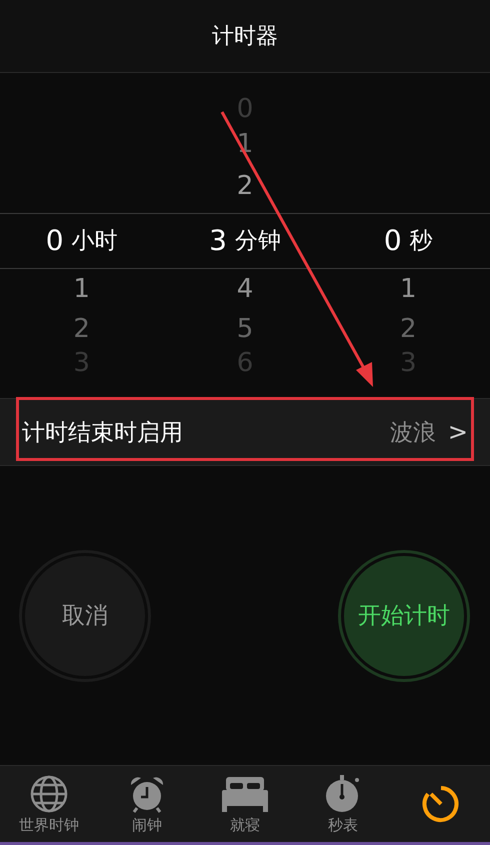 This screenshot has height=845, width=490. I want to click on unit-label: 小时, so click(95, 241).